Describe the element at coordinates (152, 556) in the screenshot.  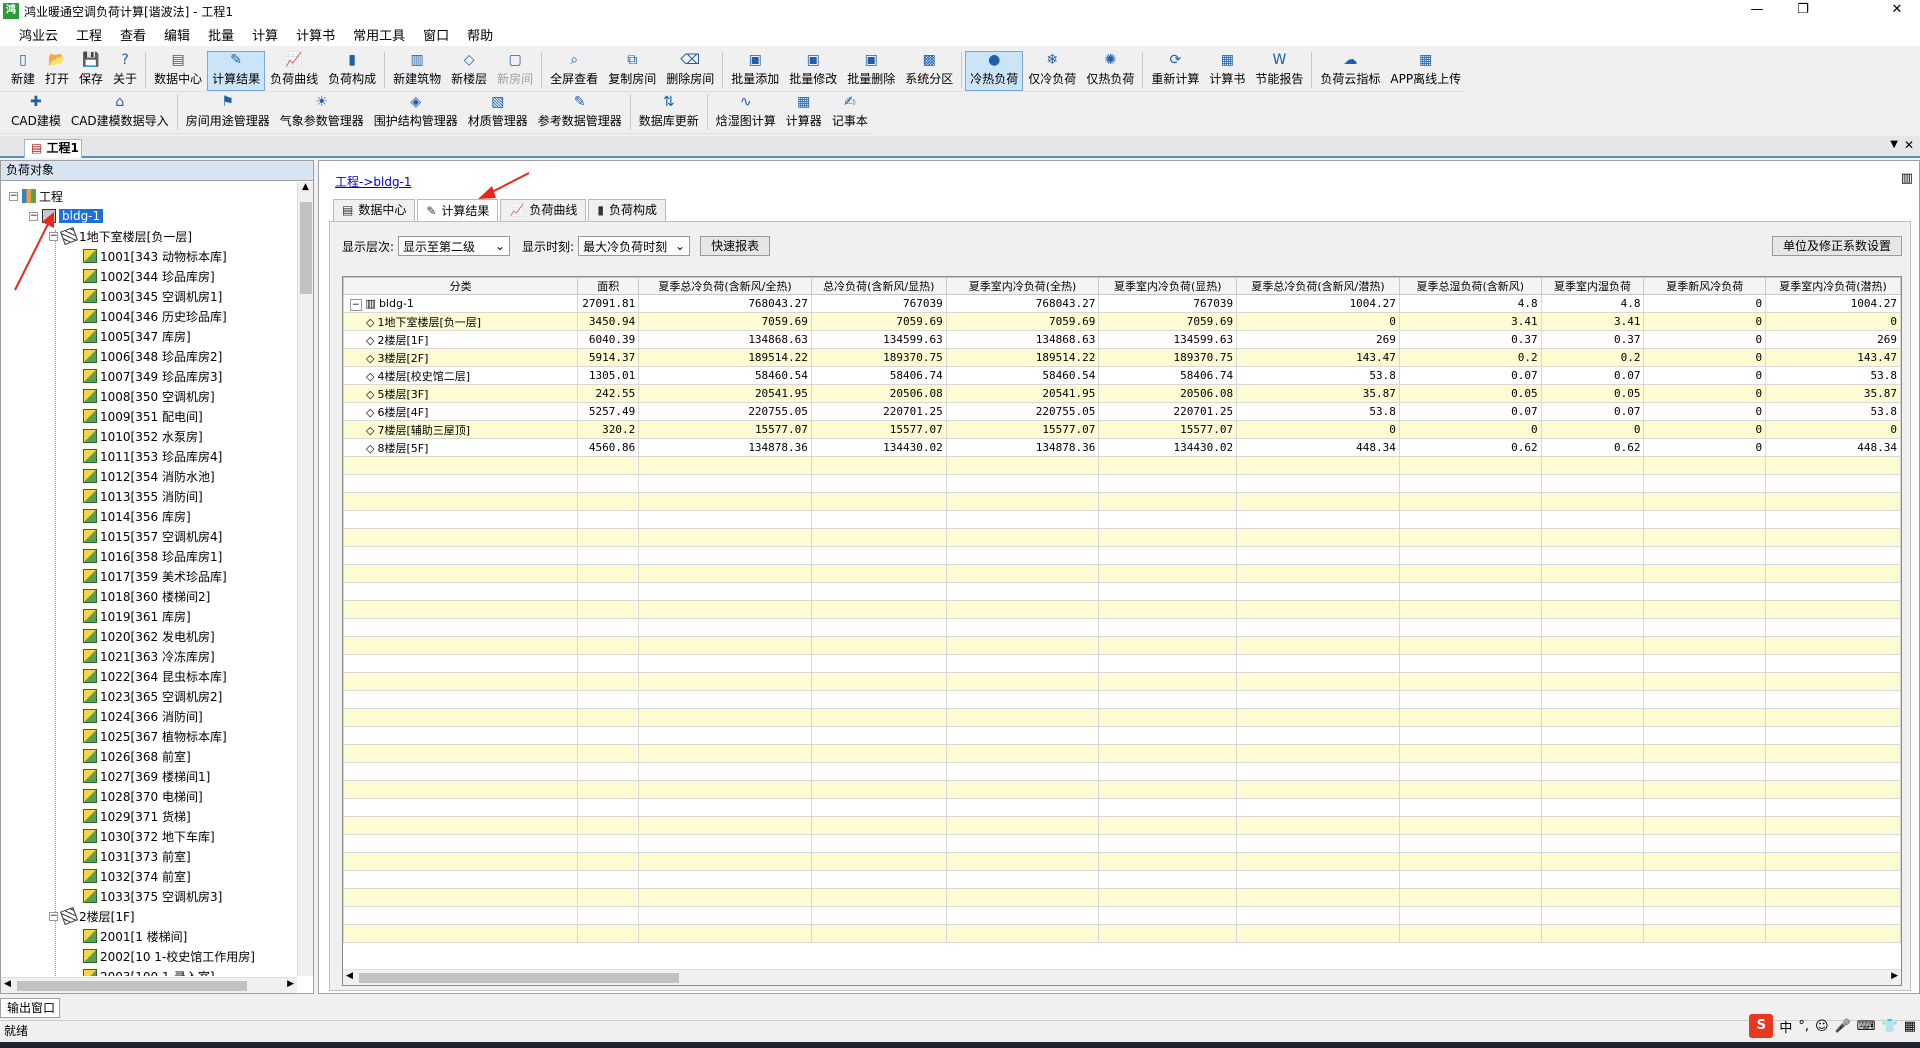
I see `tree-node-room: 1016[358 珍品库房1]` at that location.